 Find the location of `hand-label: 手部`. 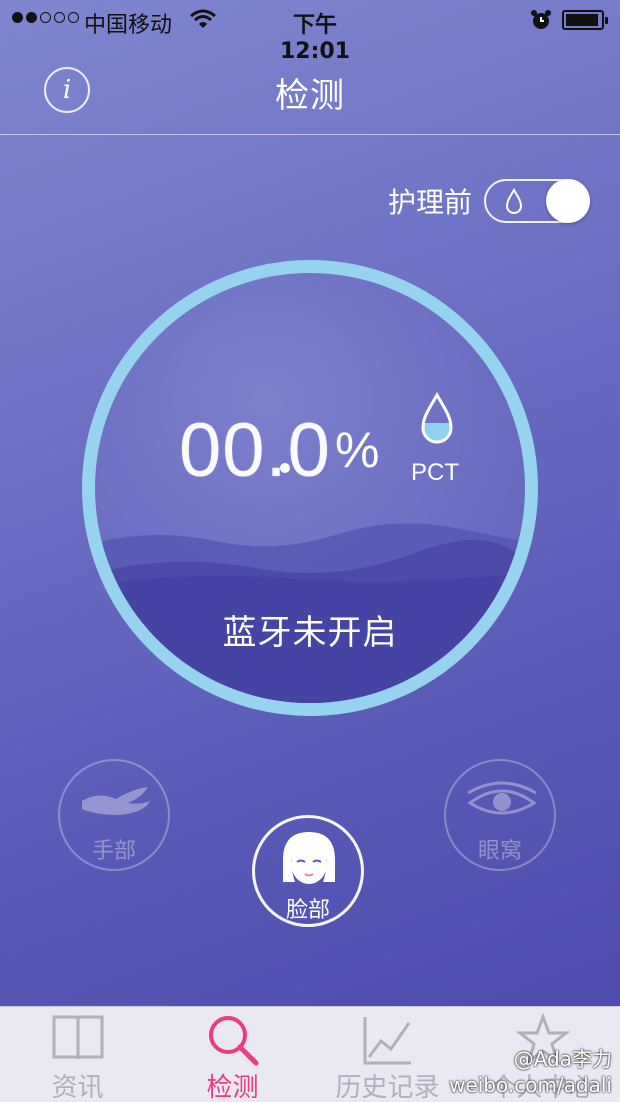

hand-label: 手部 is located at coordinates (113, 851).